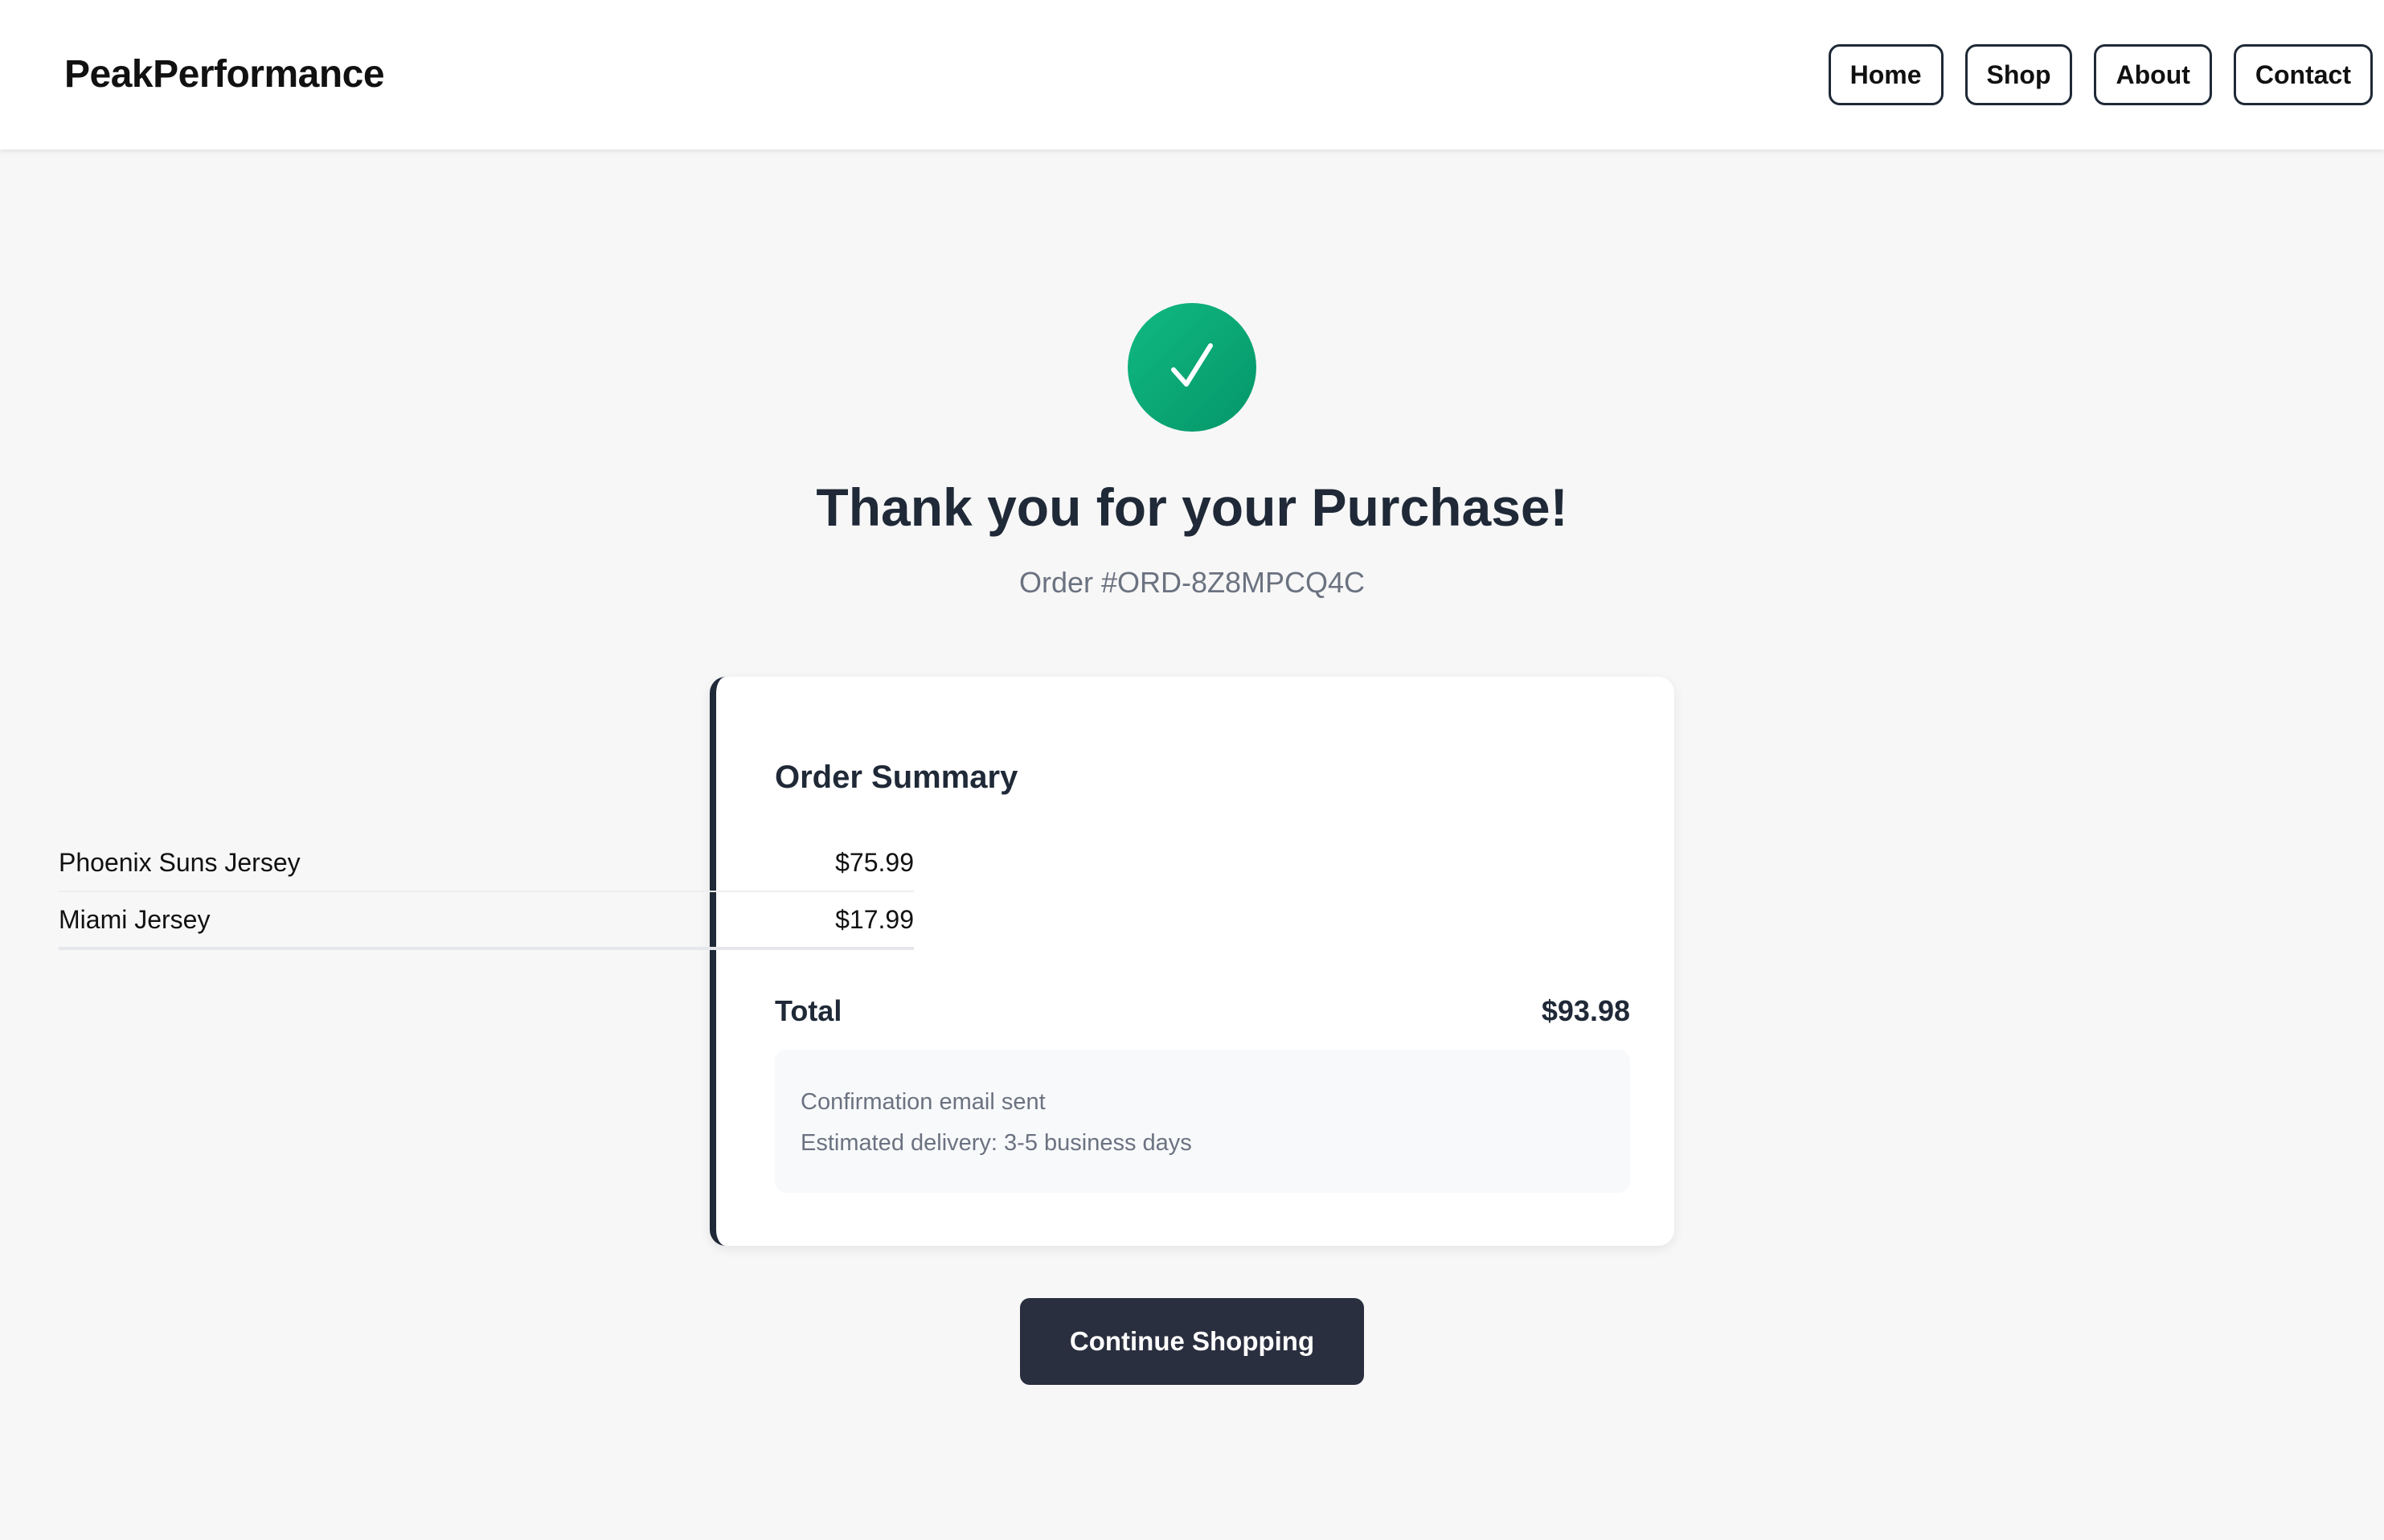 The image size is (2384, 1540). I want to click on nav-about-button: About, so click(2153, 74).